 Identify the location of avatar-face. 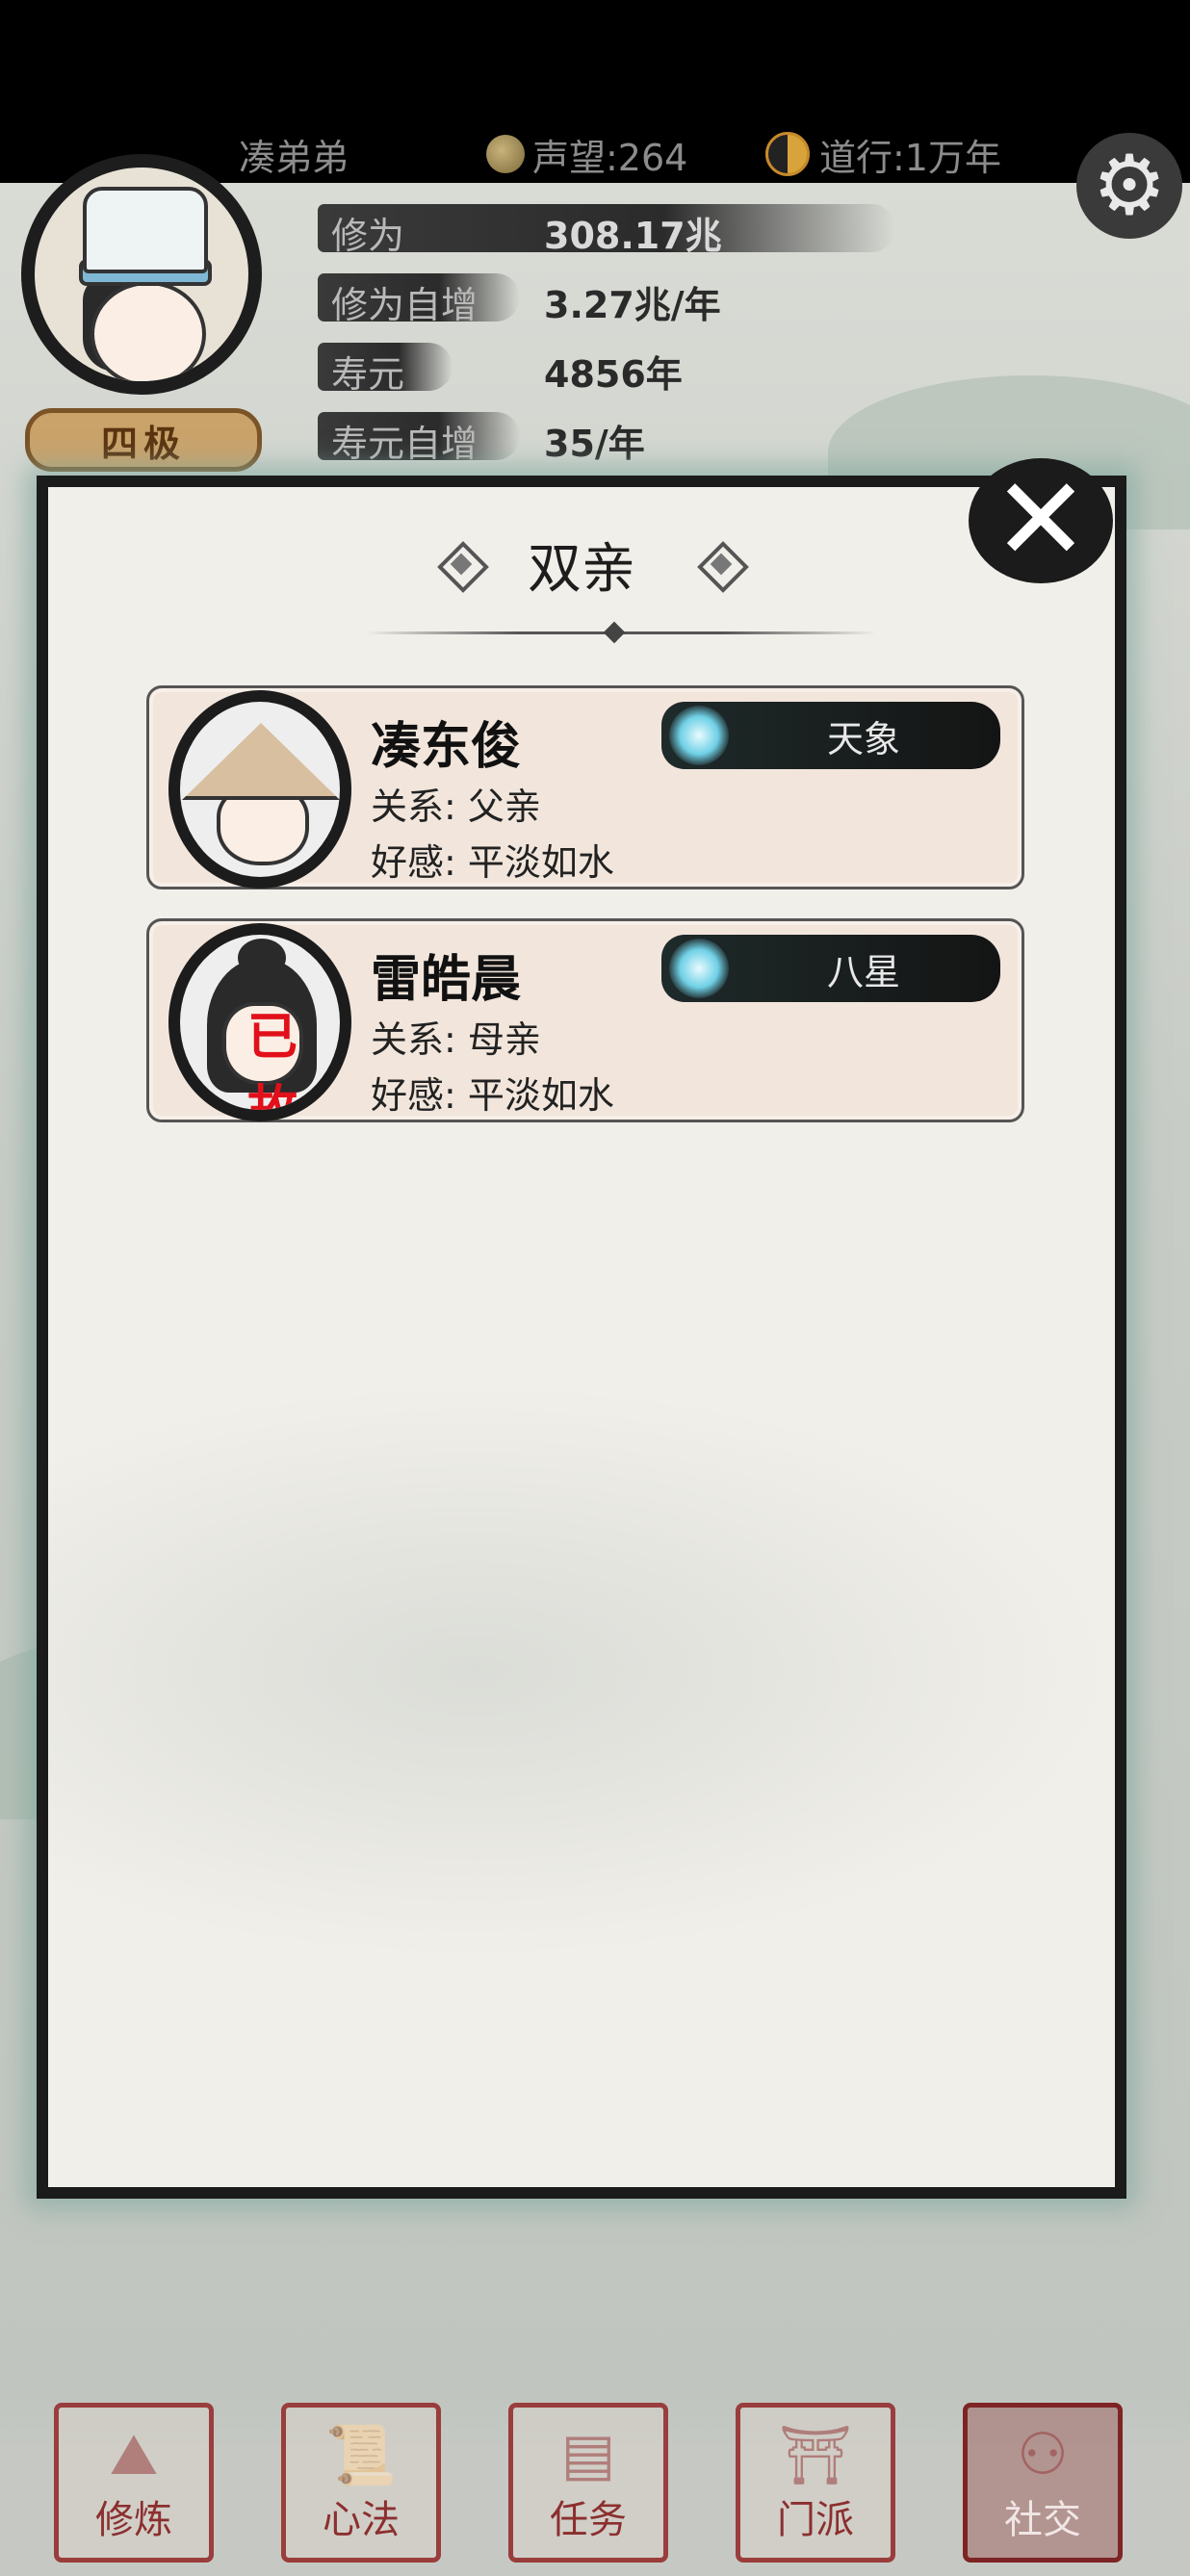
(149, 331).